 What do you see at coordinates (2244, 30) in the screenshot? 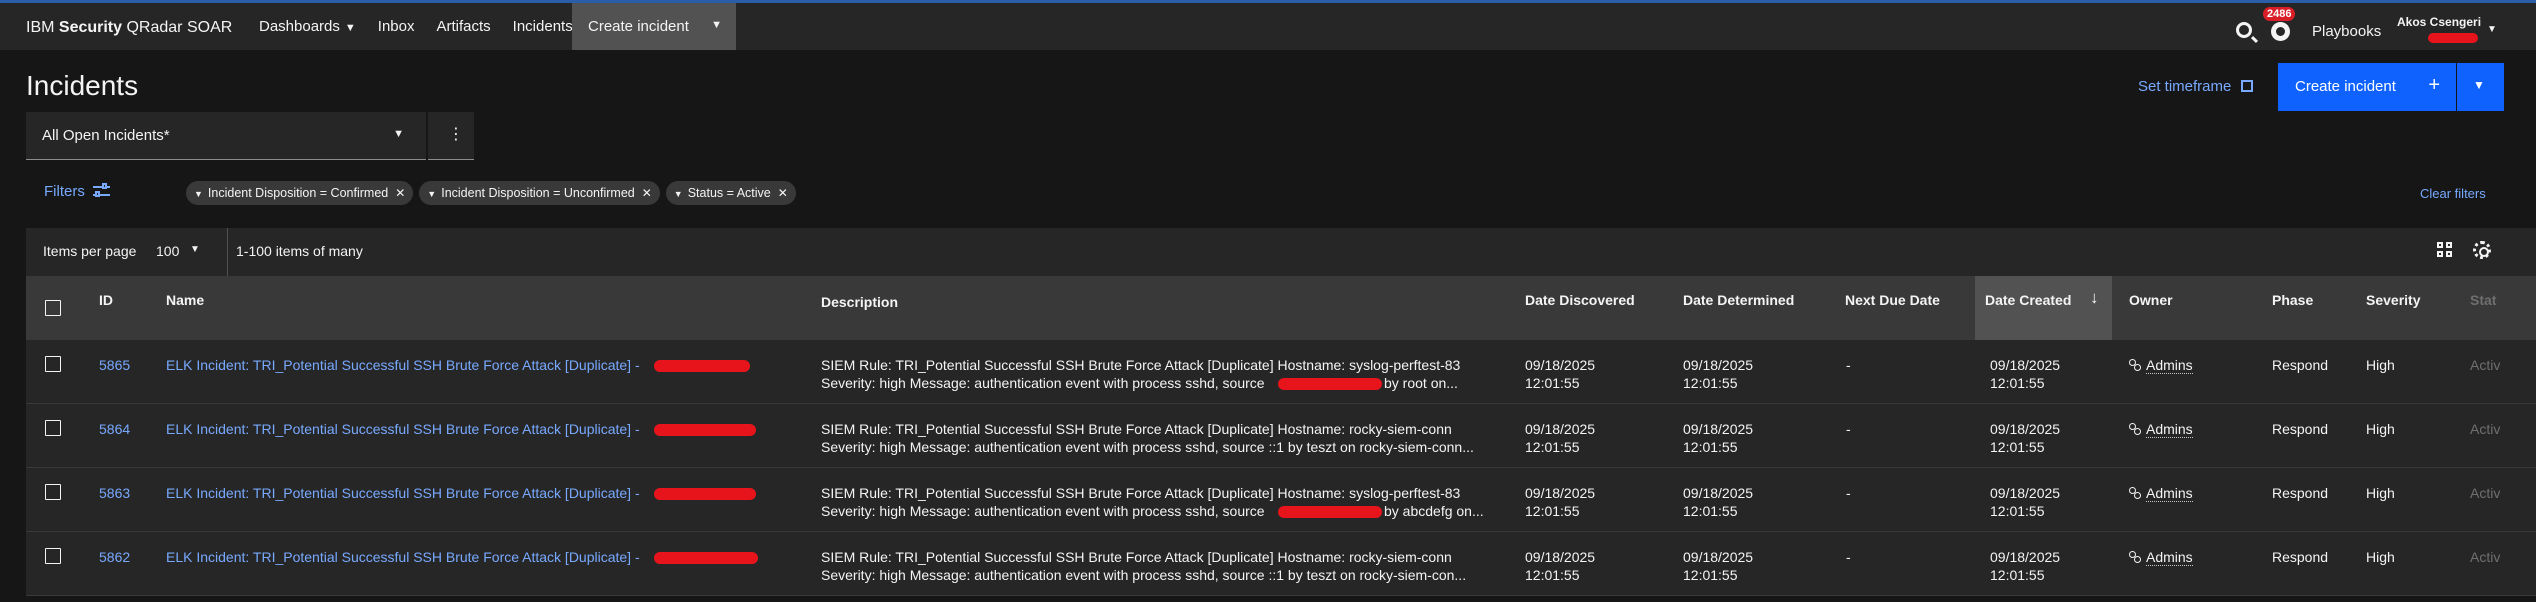
I see `search-icon` at bounding box center [2244, 30].